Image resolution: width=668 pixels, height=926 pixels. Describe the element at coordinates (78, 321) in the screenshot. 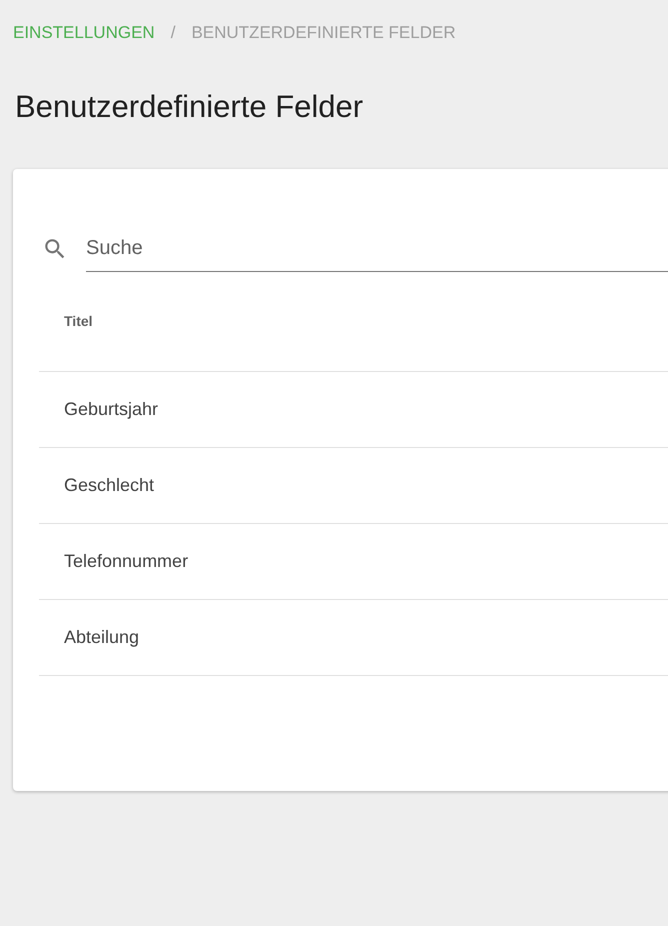

I see `column-header: Titel` at that location.